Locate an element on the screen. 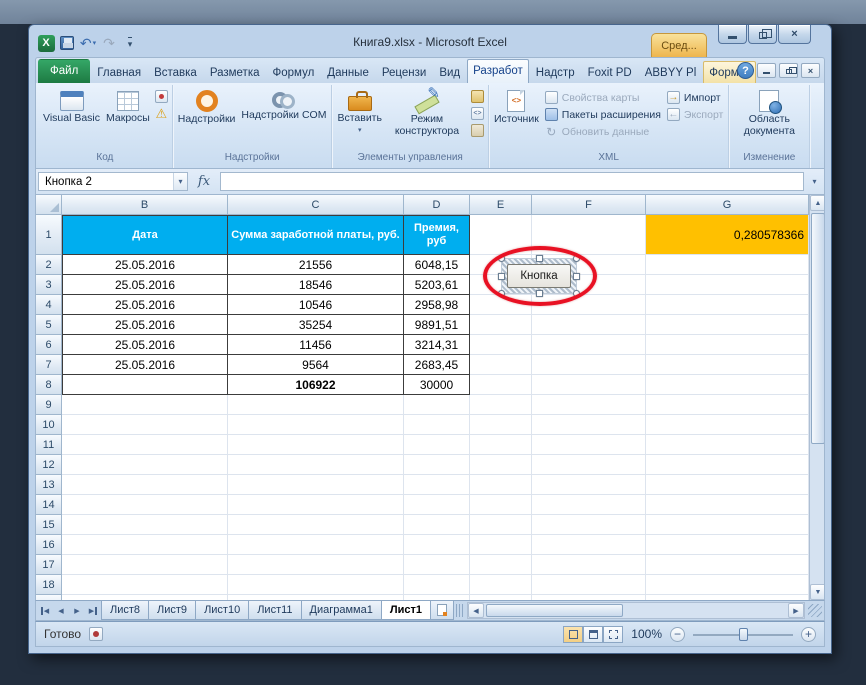  cell-f14 is located at coordinates (589, 505).